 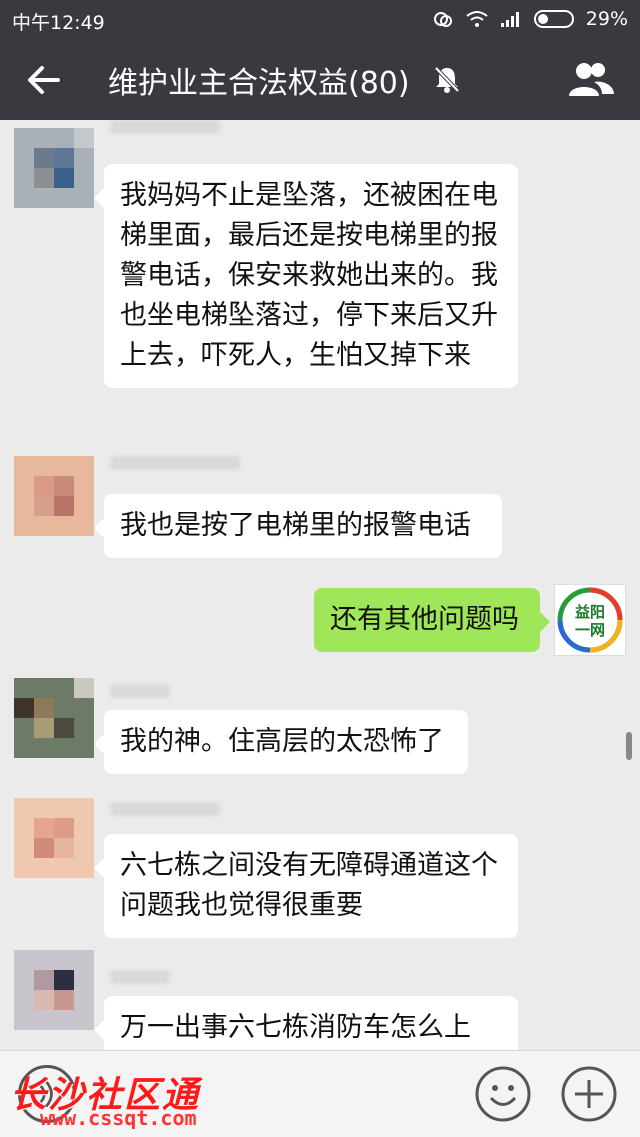 What do you see at coordinates (589, 1094) in the screenshot?
I see `plus-icon` at bounding box center [589, 1094].